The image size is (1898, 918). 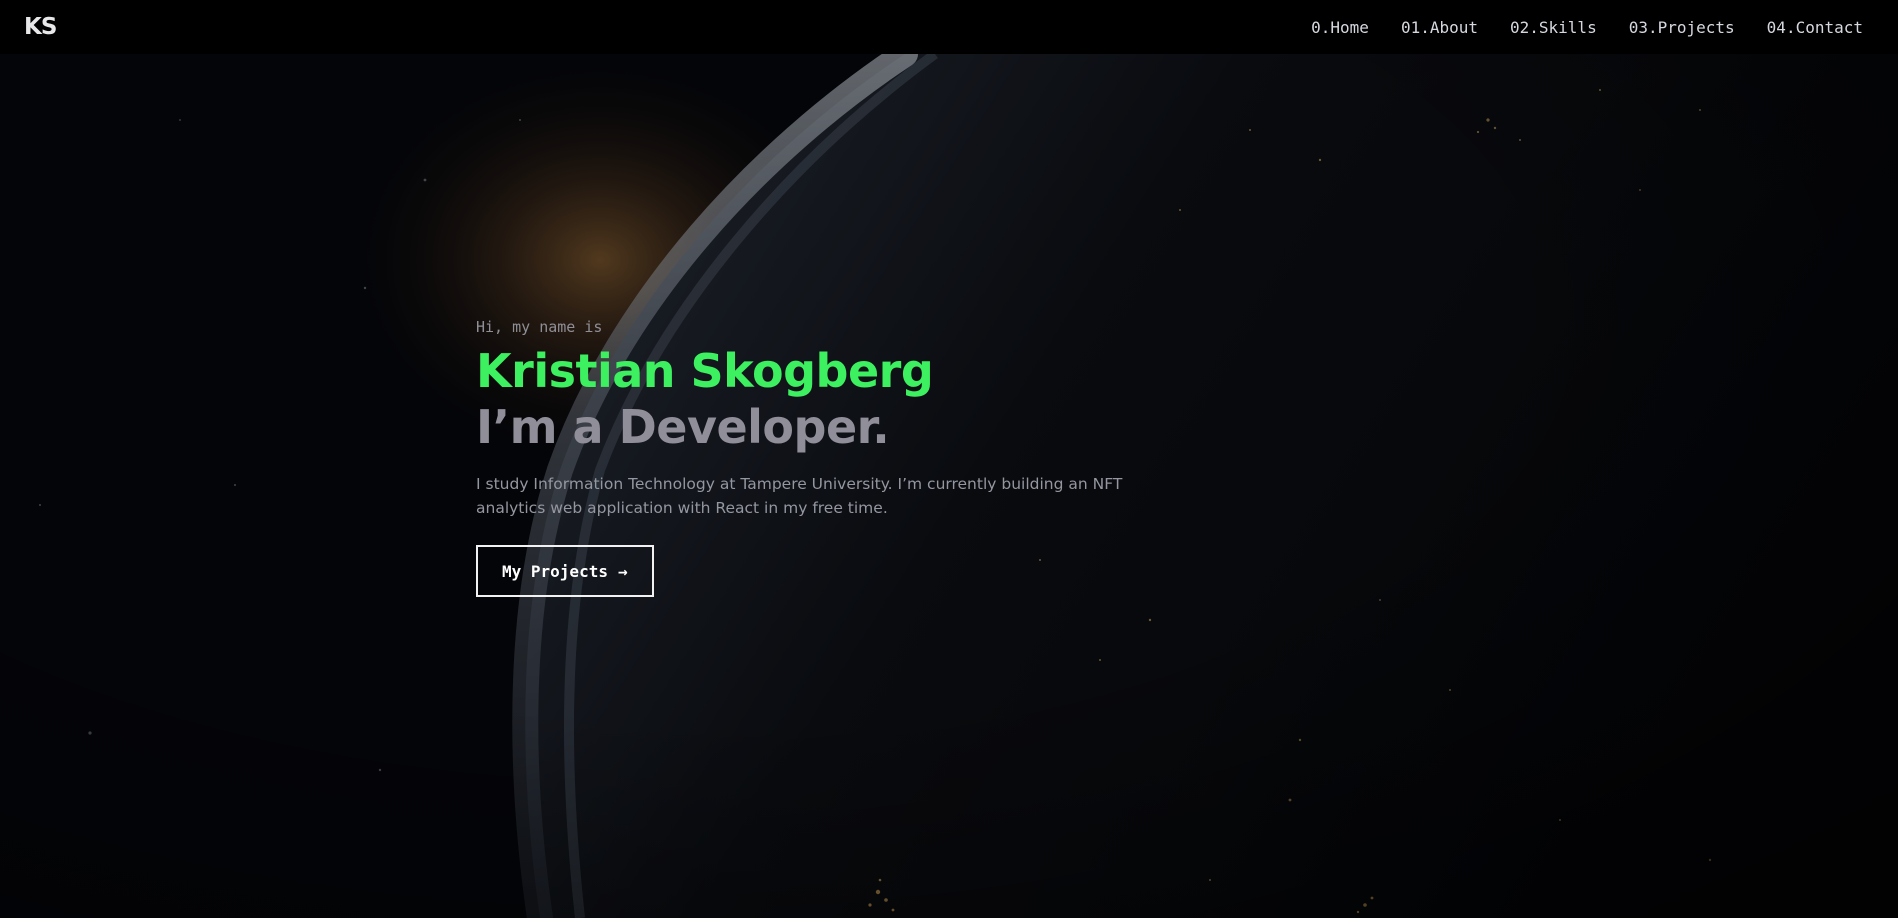 I want to click on nav-link-skills: 02.Skills, so click(x=1553, y=27).